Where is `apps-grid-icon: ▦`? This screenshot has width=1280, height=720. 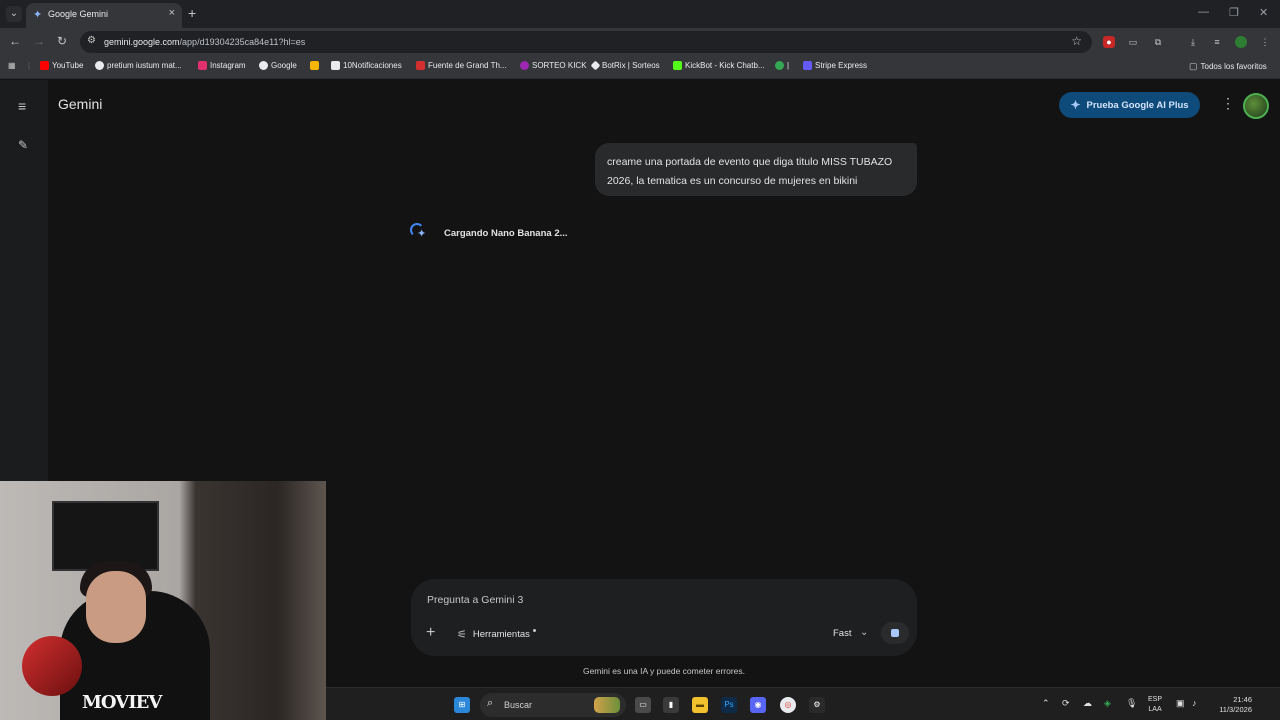 apps-grid-icon: ▦ is located at coordinates (12, 65).